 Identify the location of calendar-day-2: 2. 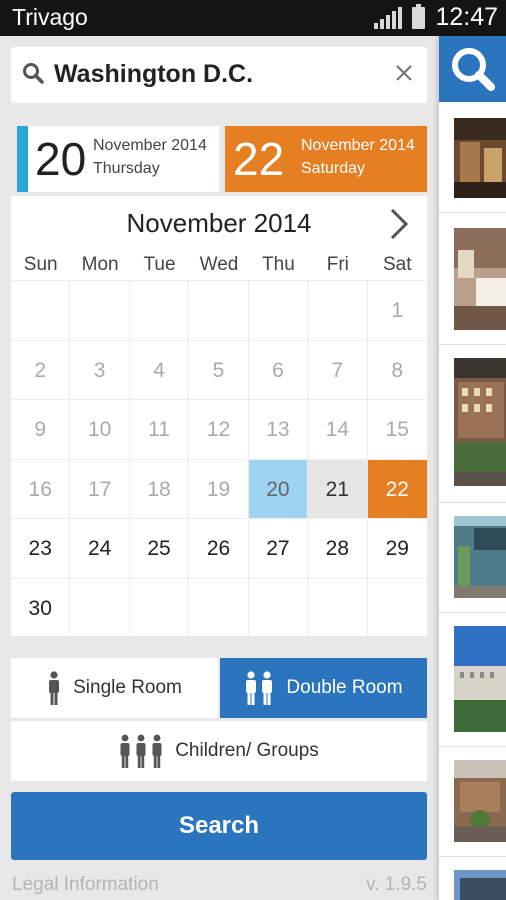
(41, 369).